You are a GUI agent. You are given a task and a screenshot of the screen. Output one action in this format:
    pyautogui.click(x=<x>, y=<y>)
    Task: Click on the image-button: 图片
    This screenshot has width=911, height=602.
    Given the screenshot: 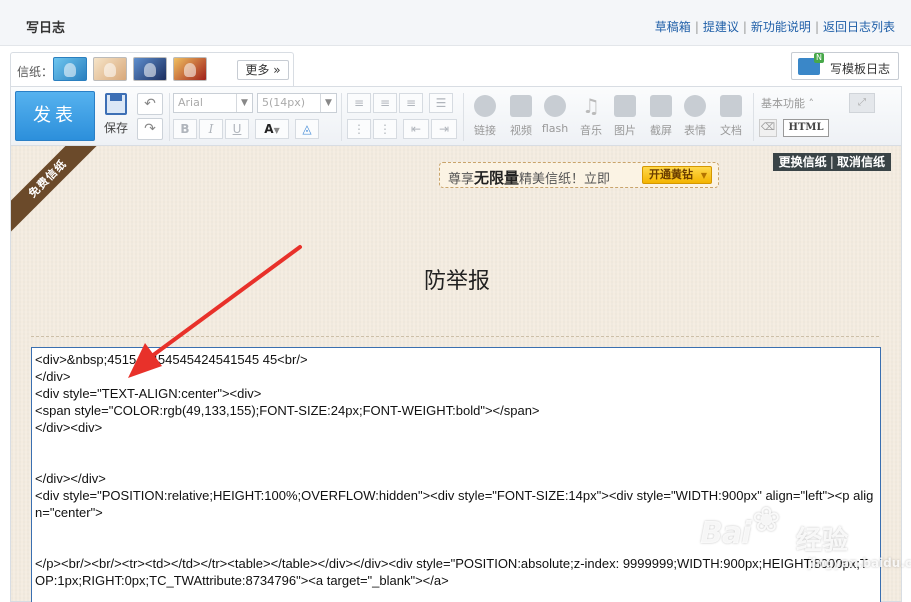 What is the action you would take?
    pyautogui.click(x=625, y=116)
    